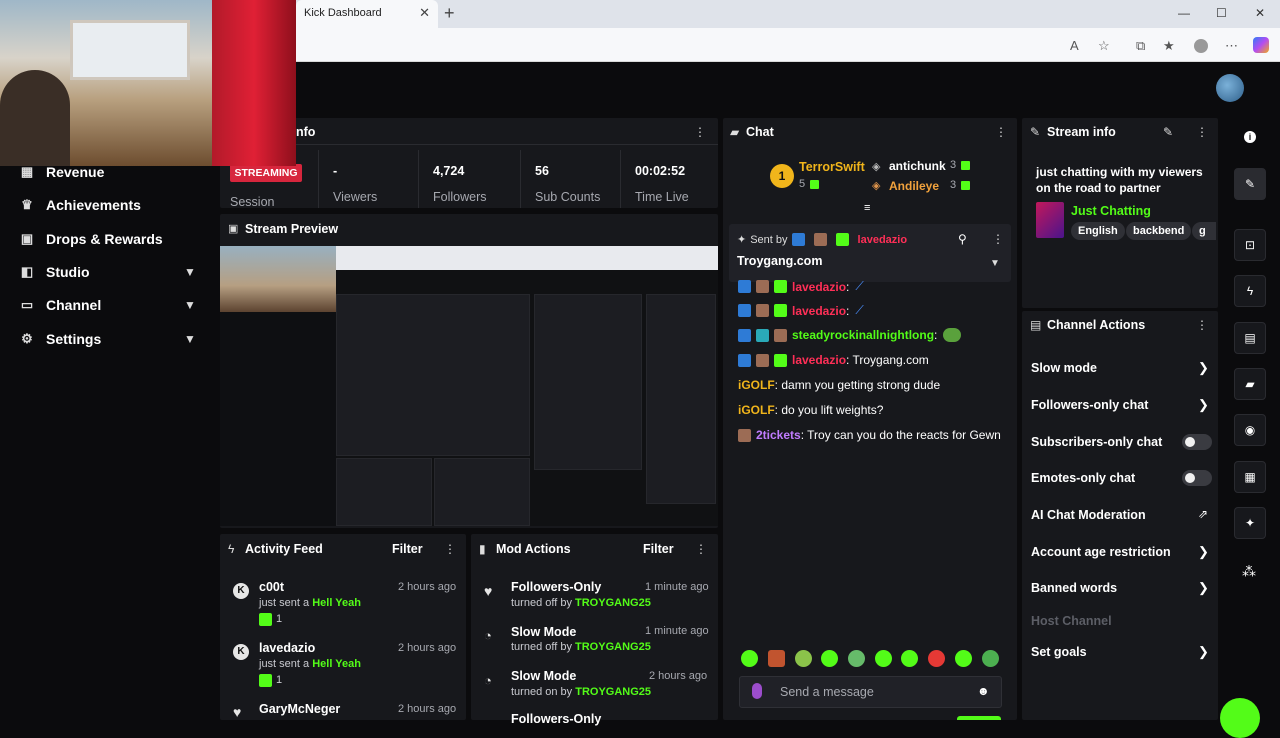 Image resolution: width=1280 pixels, height=738 pixels. What do you see at coordinates (1096, 442) in the screenshot?
I see `action-subscribers-only: Subscribers-only chat` at bounding box center [1096, 442].